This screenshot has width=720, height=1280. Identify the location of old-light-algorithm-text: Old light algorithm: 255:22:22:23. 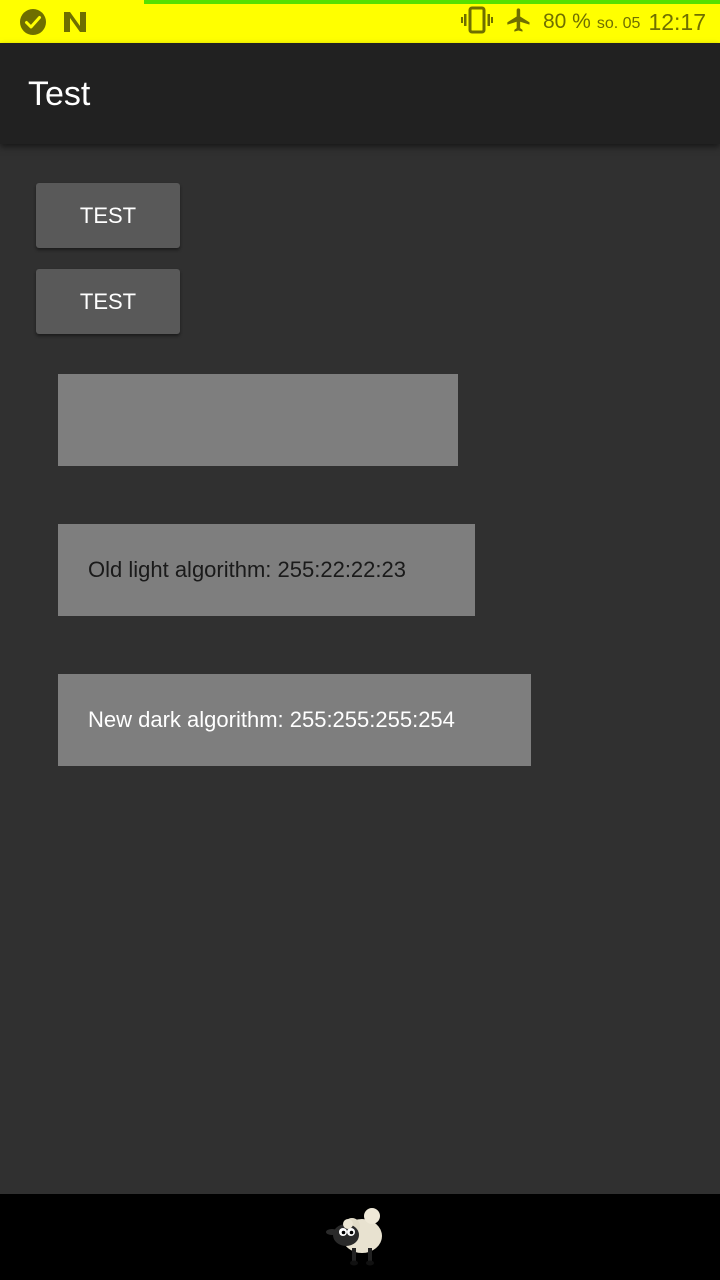
(266, 570).